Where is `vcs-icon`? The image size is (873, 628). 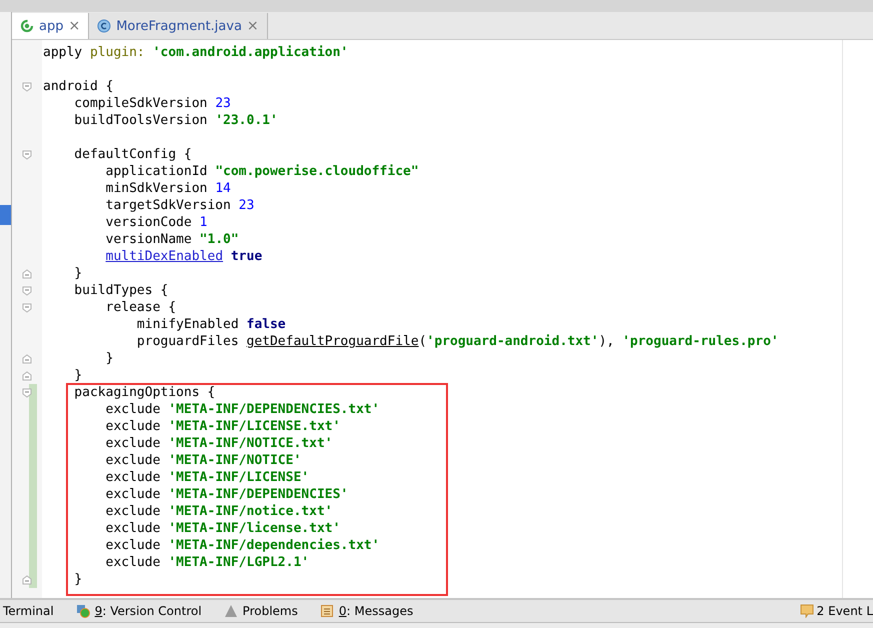 vcs-icon is located at coordinates (83, 611).